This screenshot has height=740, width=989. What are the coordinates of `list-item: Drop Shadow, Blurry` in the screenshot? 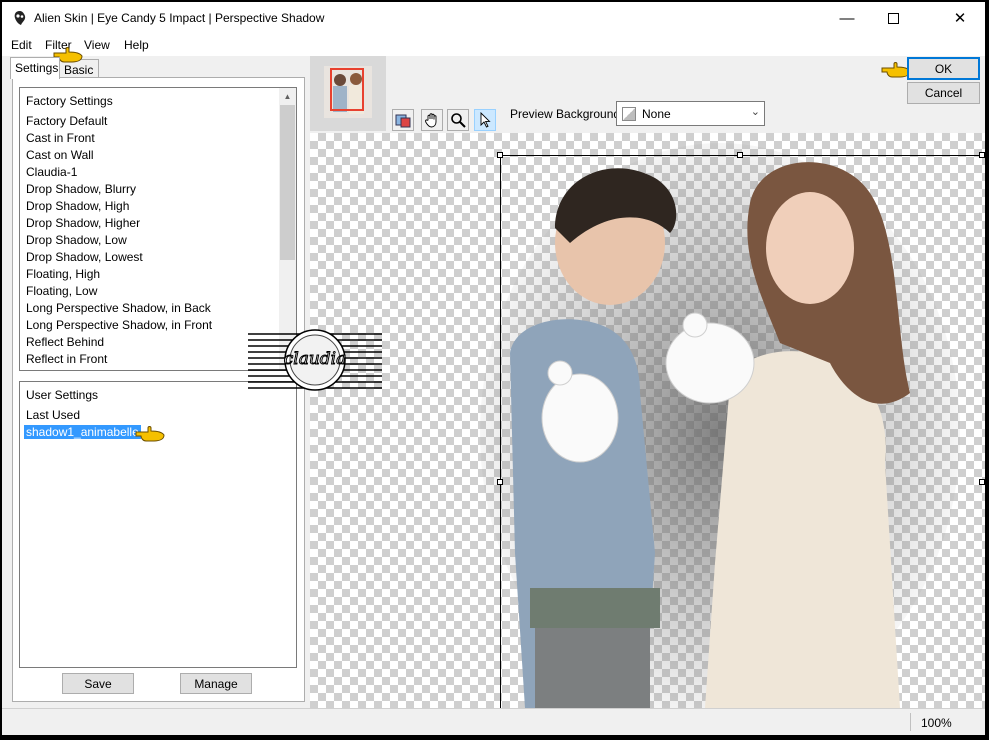 It's located at (81, 189).